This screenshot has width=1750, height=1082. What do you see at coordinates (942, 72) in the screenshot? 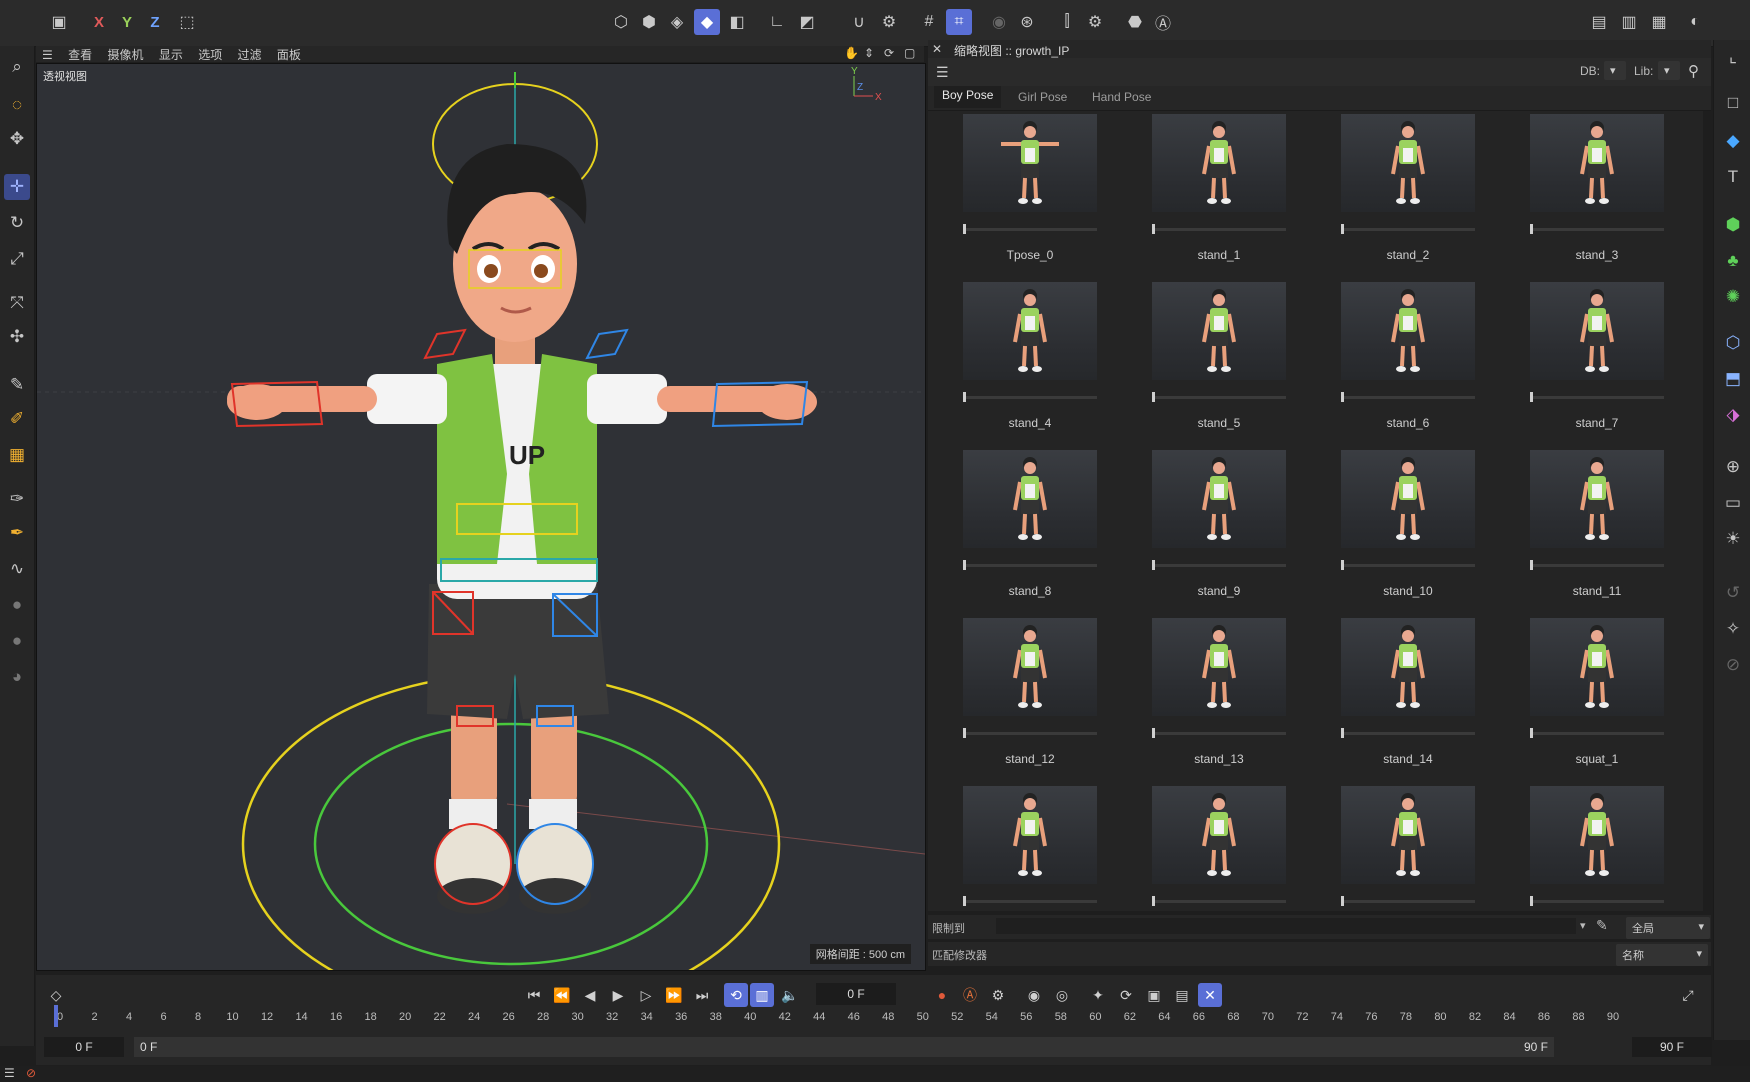
I see `panel-menu-icon: ☰` at bounding box center [942, 72].